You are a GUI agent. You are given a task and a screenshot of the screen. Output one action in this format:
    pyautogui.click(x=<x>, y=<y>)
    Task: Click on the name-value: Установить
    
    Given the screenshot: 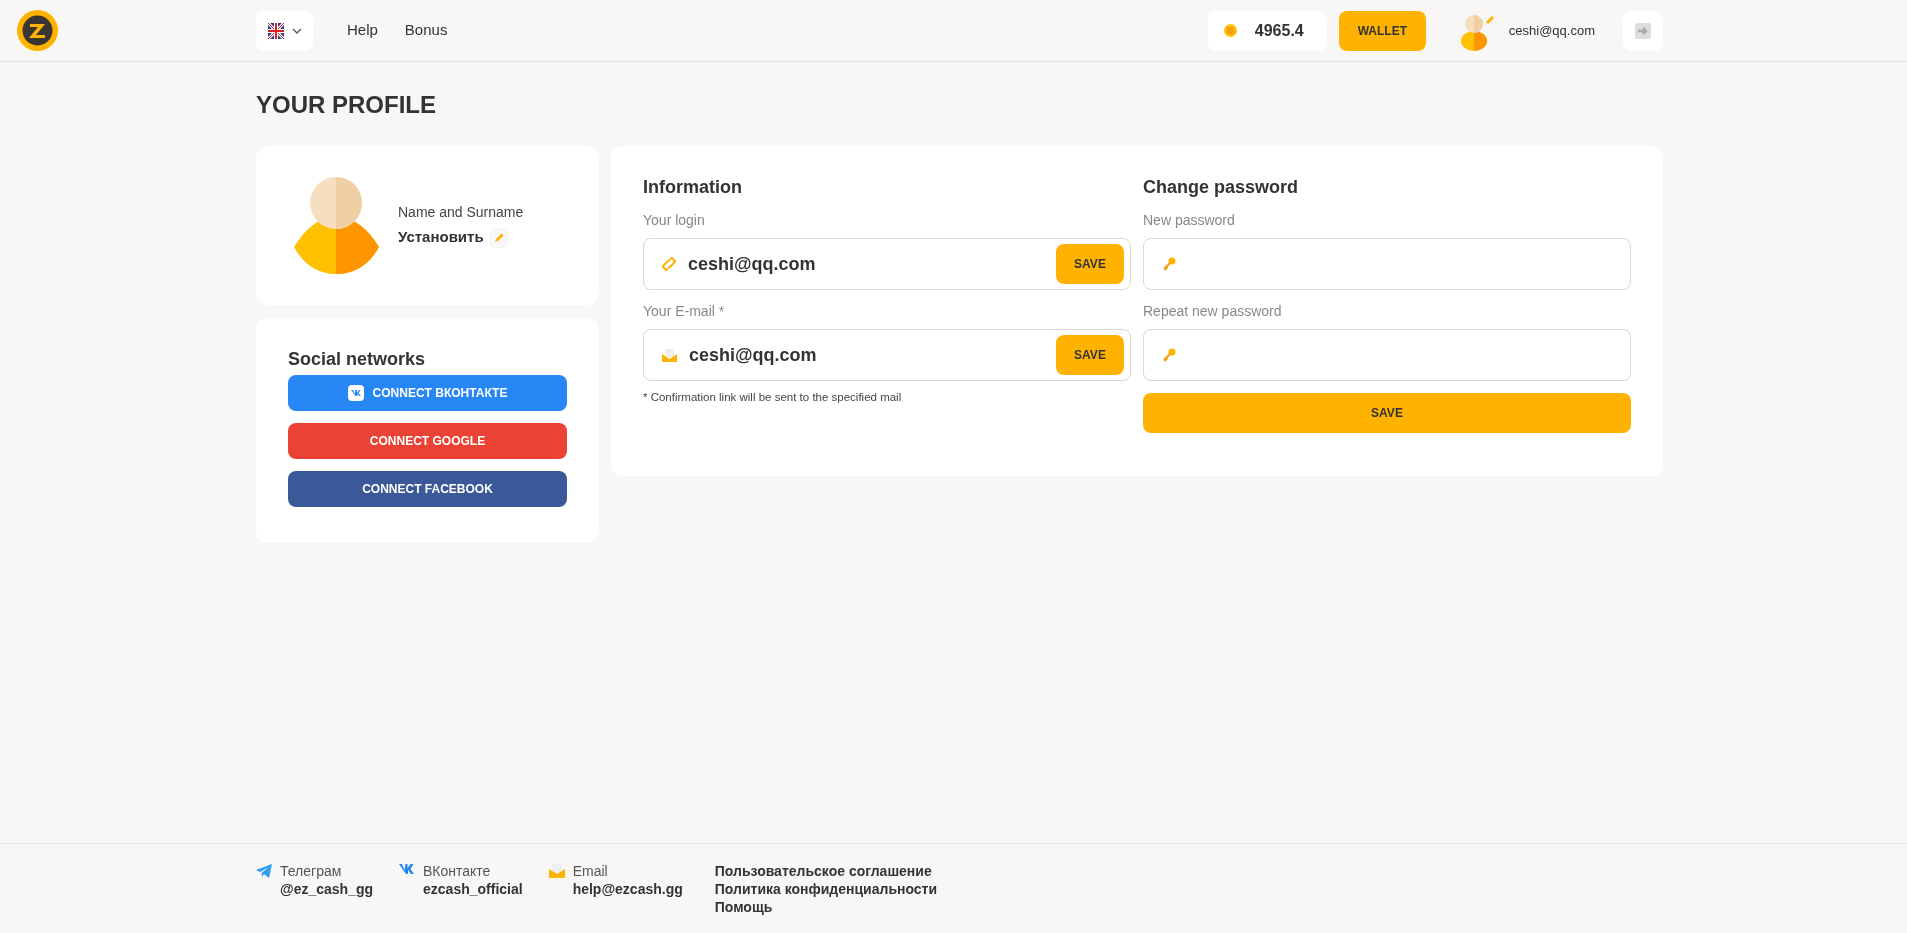 What is the action you would take?
    pyautogui.click(x=441, y=237)
    